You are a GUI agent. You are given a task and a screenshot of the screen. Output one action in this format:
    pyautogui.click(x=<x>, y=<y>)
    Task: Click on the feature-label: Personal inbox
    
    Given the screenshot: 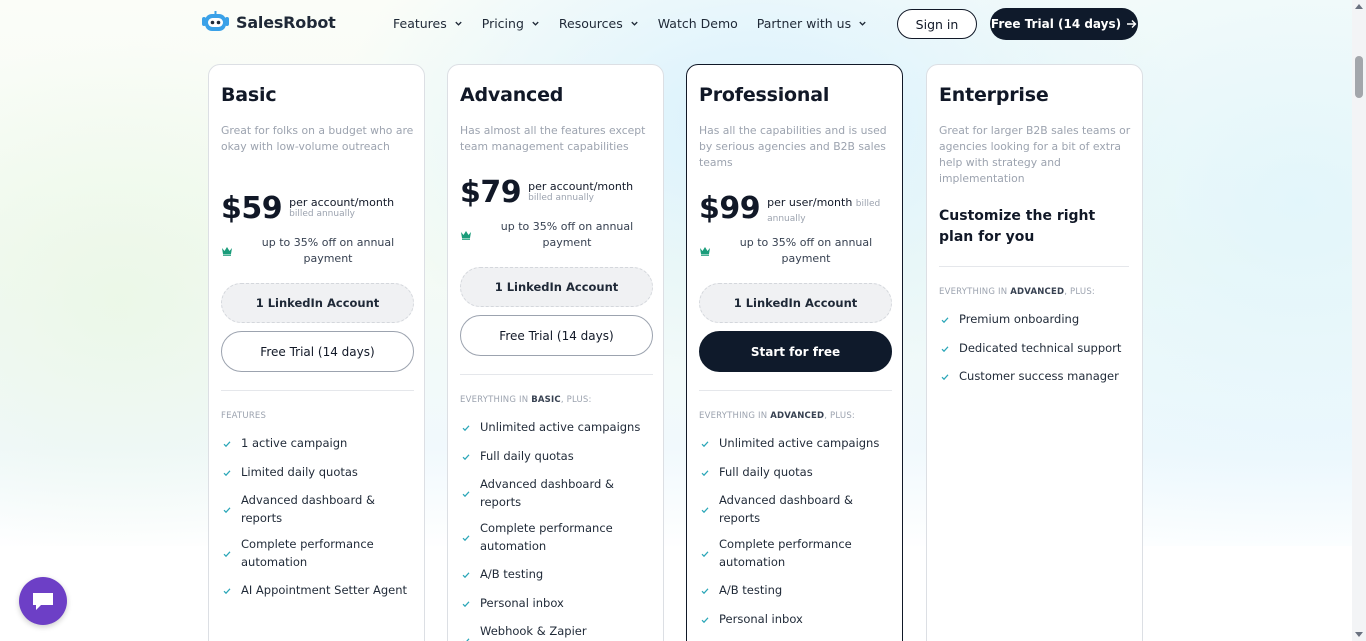 What is the action you would take?
    pyautogui.click(x=761, y=619)
    